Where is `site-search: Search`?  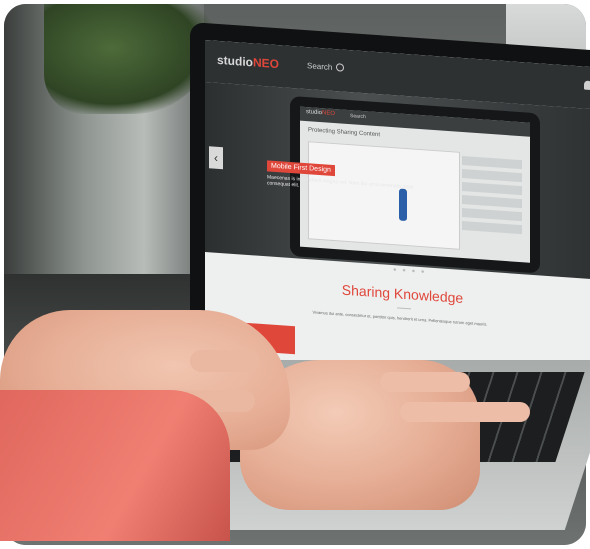 site-search: Search is located at coordinates (326, 67).